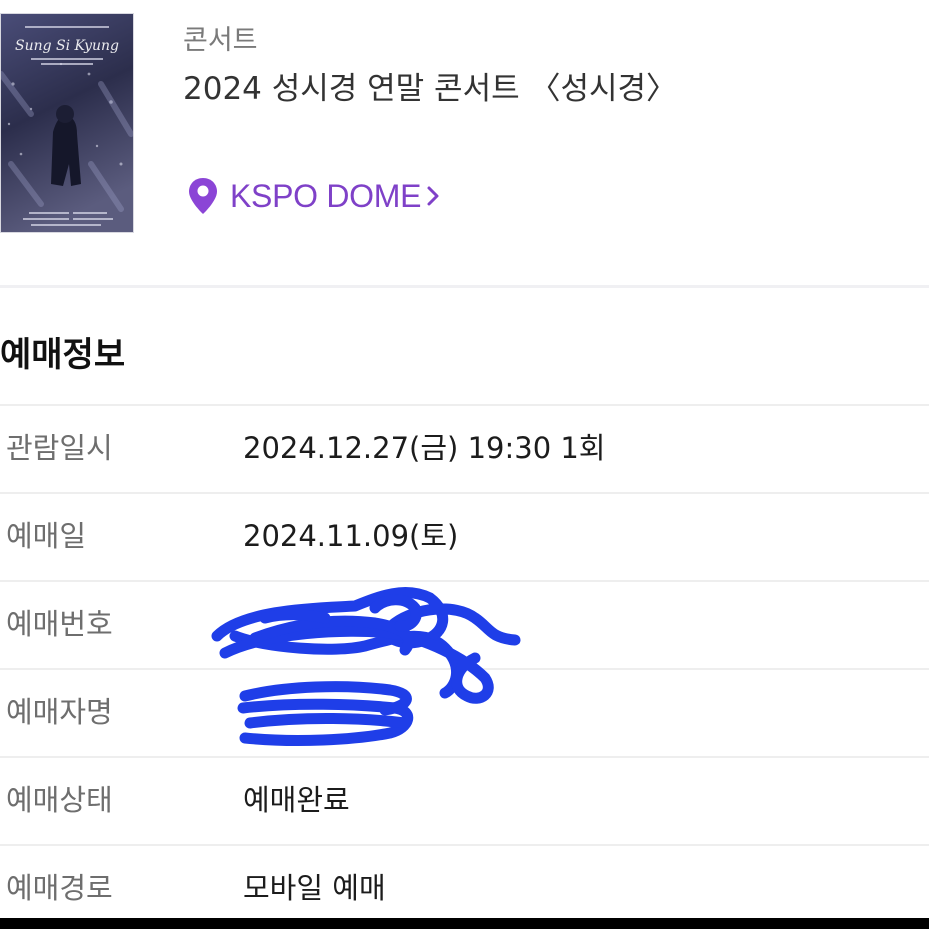 Image resolution: width=929 pixels, height=932 pixels. I want to click on event-poster: Sung Si Kyung, so click(67, 123).